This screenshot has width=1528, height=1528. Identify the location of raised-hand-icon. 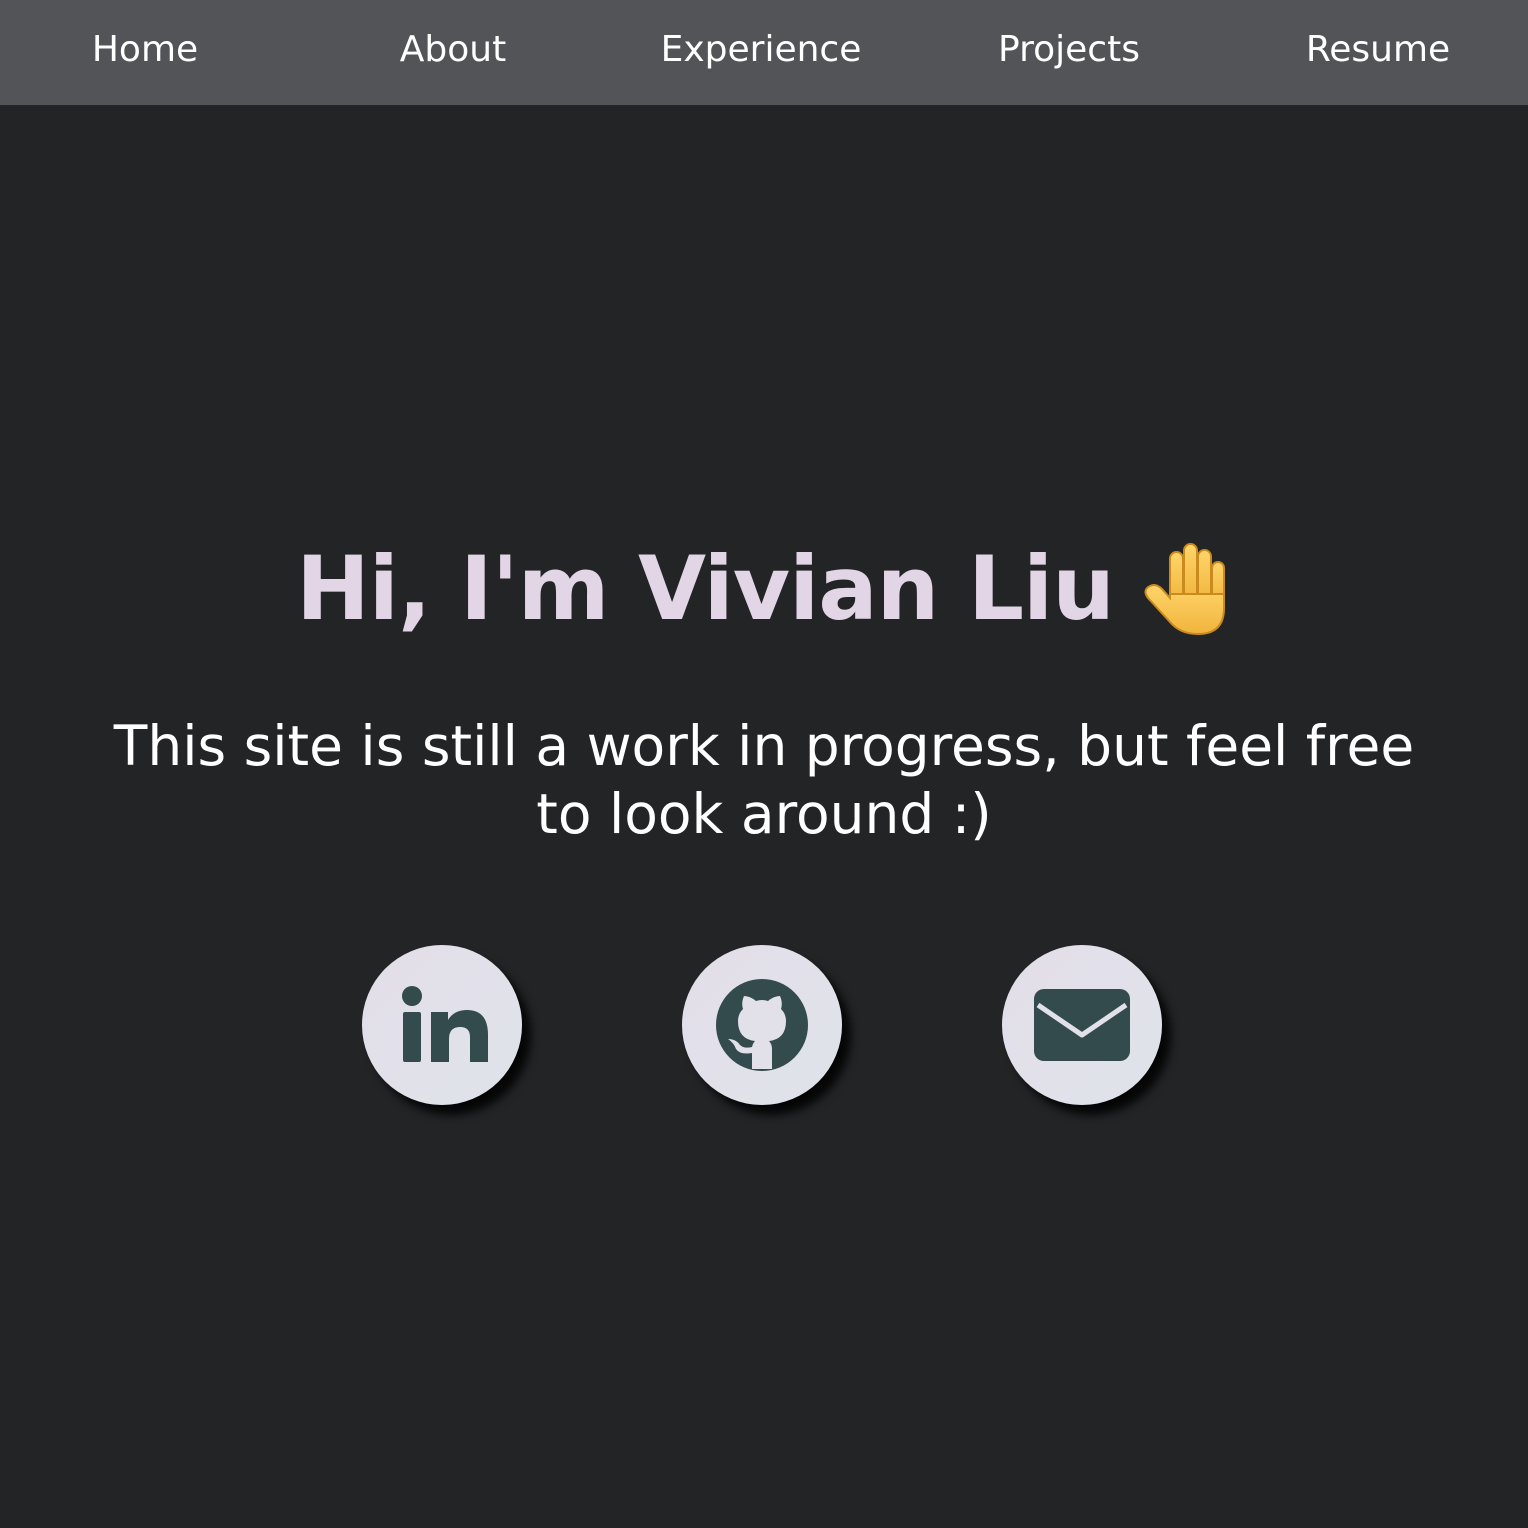
(1186, 588).